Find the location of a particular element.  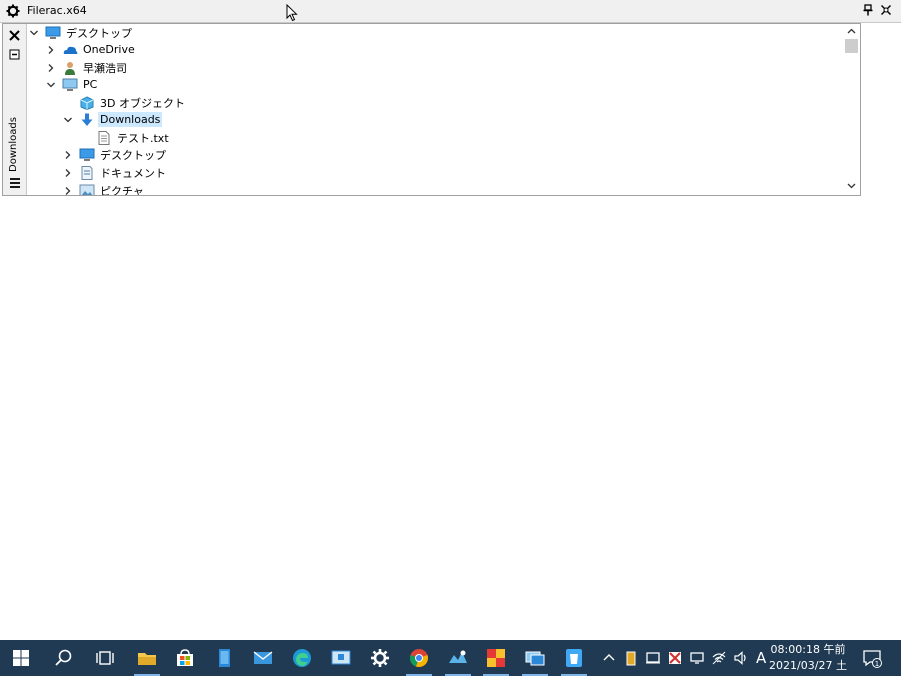

monitor-icon is located at coordinates (697, 658).